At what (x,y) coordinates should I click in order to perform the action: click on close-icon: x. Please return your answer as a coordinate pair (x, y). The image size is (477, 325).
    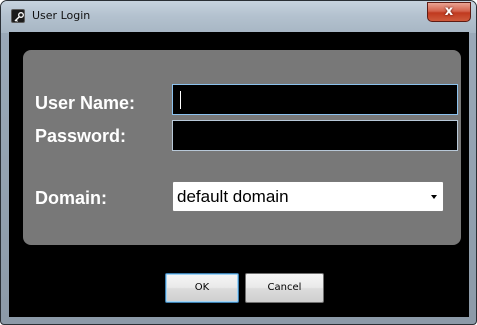
    Looking at the image, I should click on (449, 11).